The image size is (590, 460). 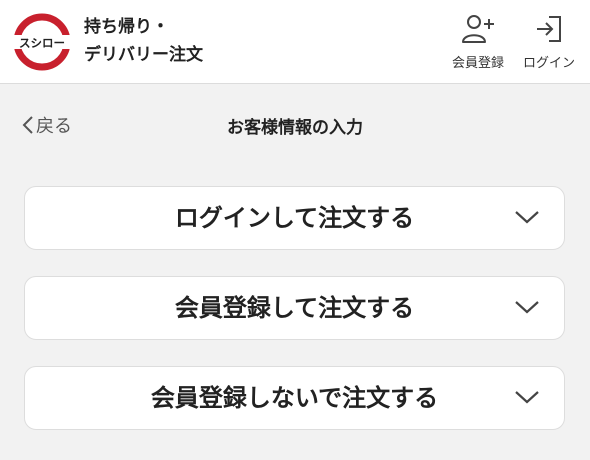 What do you see at coordinates (548, 63) in the screenshot?
I see `login-label: ログイン` at bounding box center [548, 63].